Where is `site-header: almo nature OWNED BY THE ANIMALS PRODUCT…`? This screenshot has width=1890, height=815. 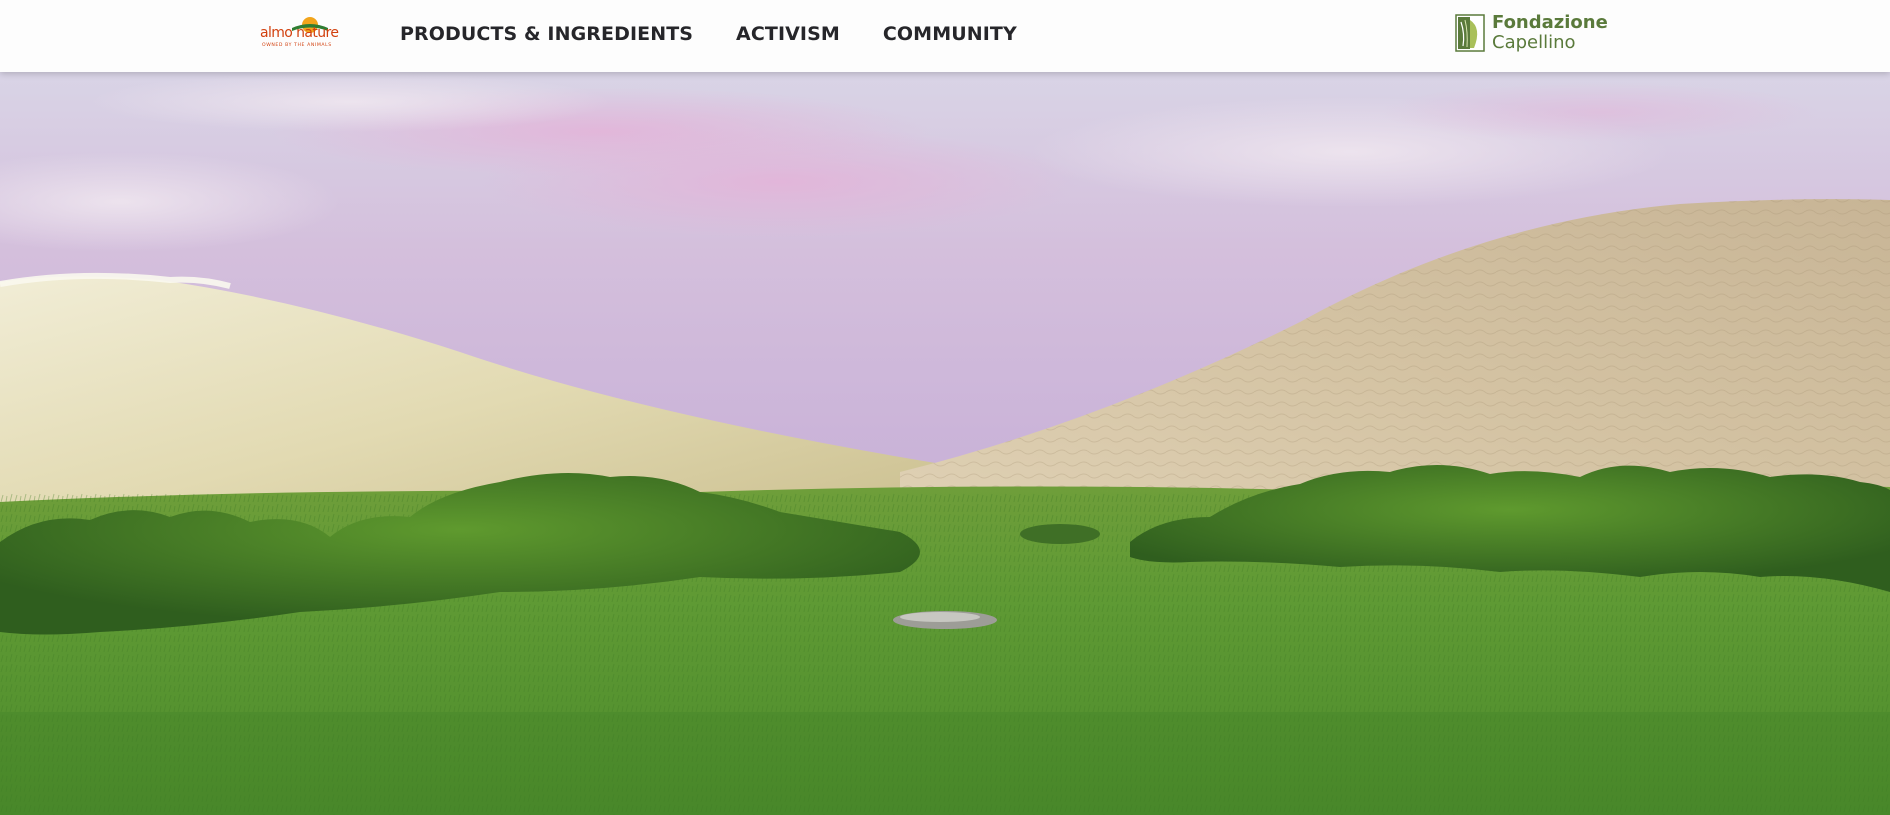 site-header: almo nature OWNED BY THE ANIMALS PRODUCT… is located at coordinates (945, 36).